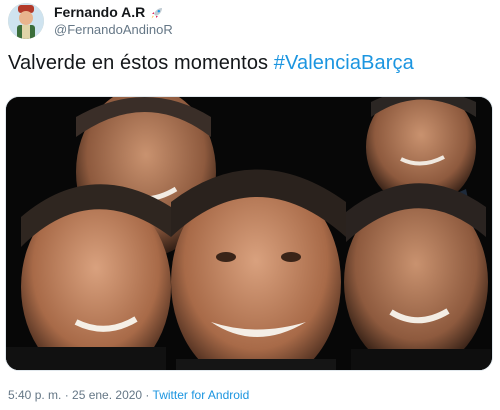 The height and width of the screenshot is (410, 500). I want to click on hashtag-link: #ValenciaBarça, so click(344, 63).